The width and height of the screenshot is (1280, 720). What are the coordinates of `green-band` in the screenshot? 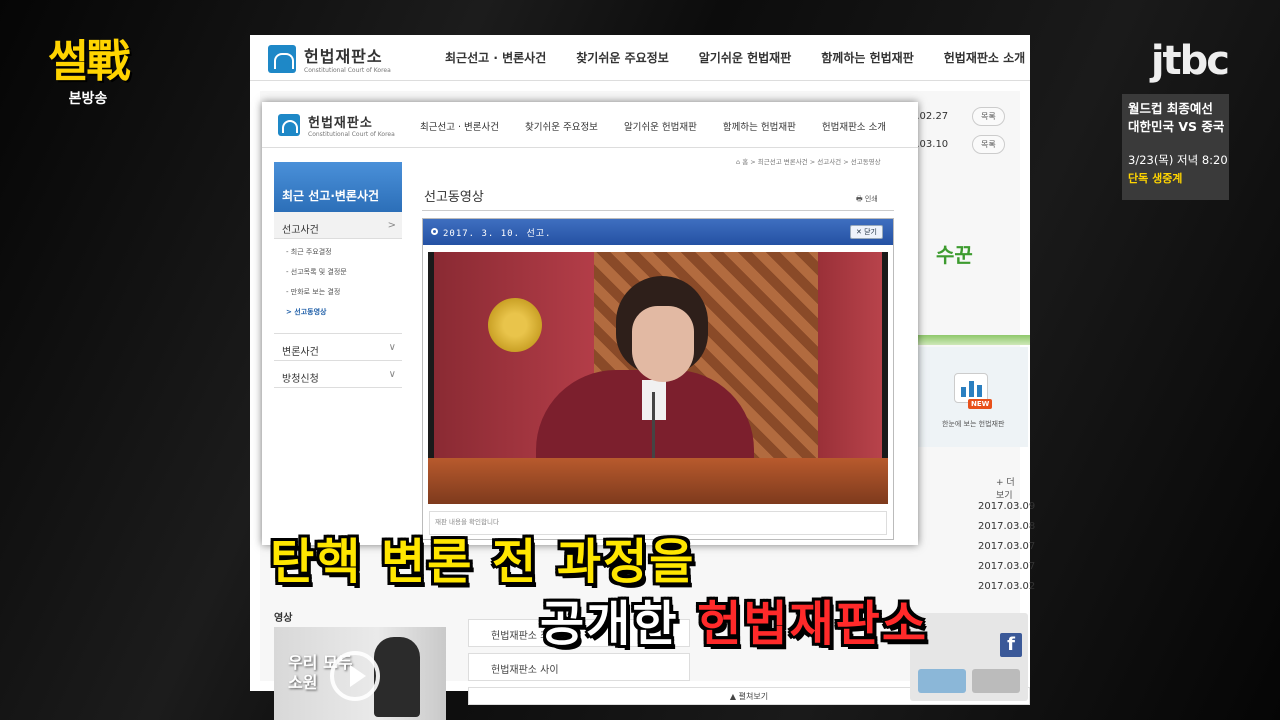 It's located at (970, 340).